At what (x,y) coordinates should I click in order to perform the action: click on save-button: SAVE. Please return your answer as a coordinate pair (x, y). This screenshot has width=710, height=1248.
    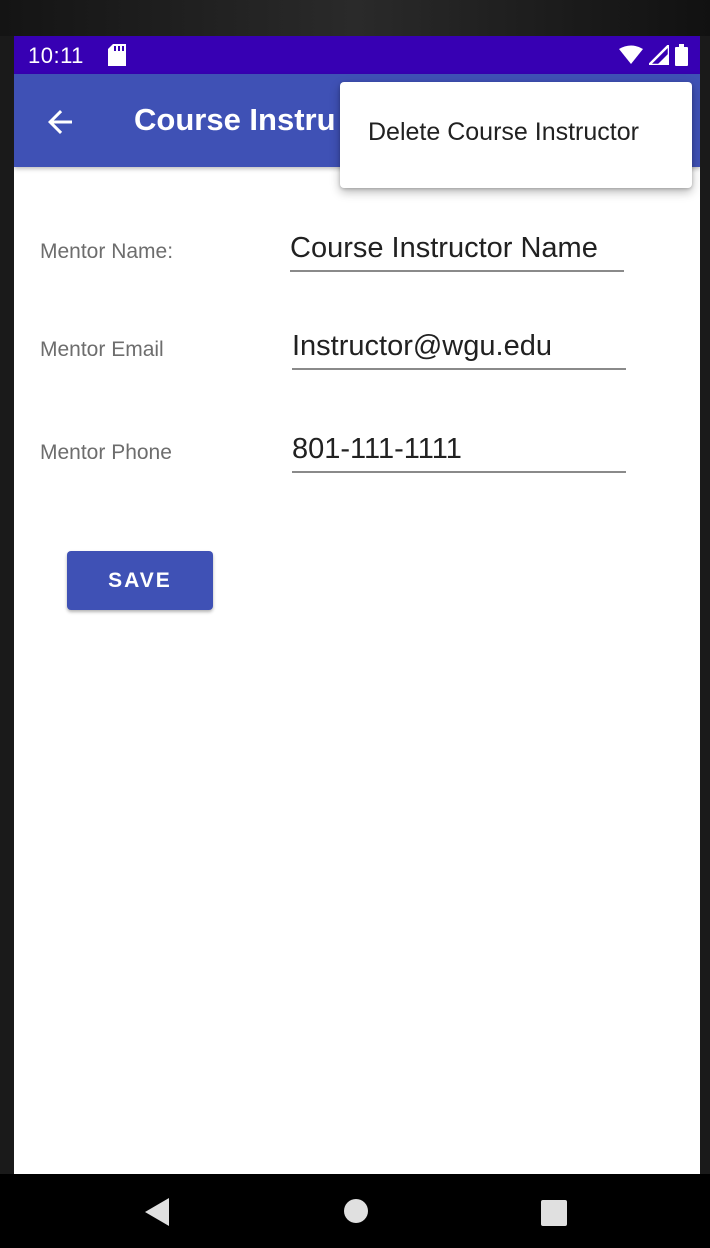
    Looking at the image, I should click on (140, 580).